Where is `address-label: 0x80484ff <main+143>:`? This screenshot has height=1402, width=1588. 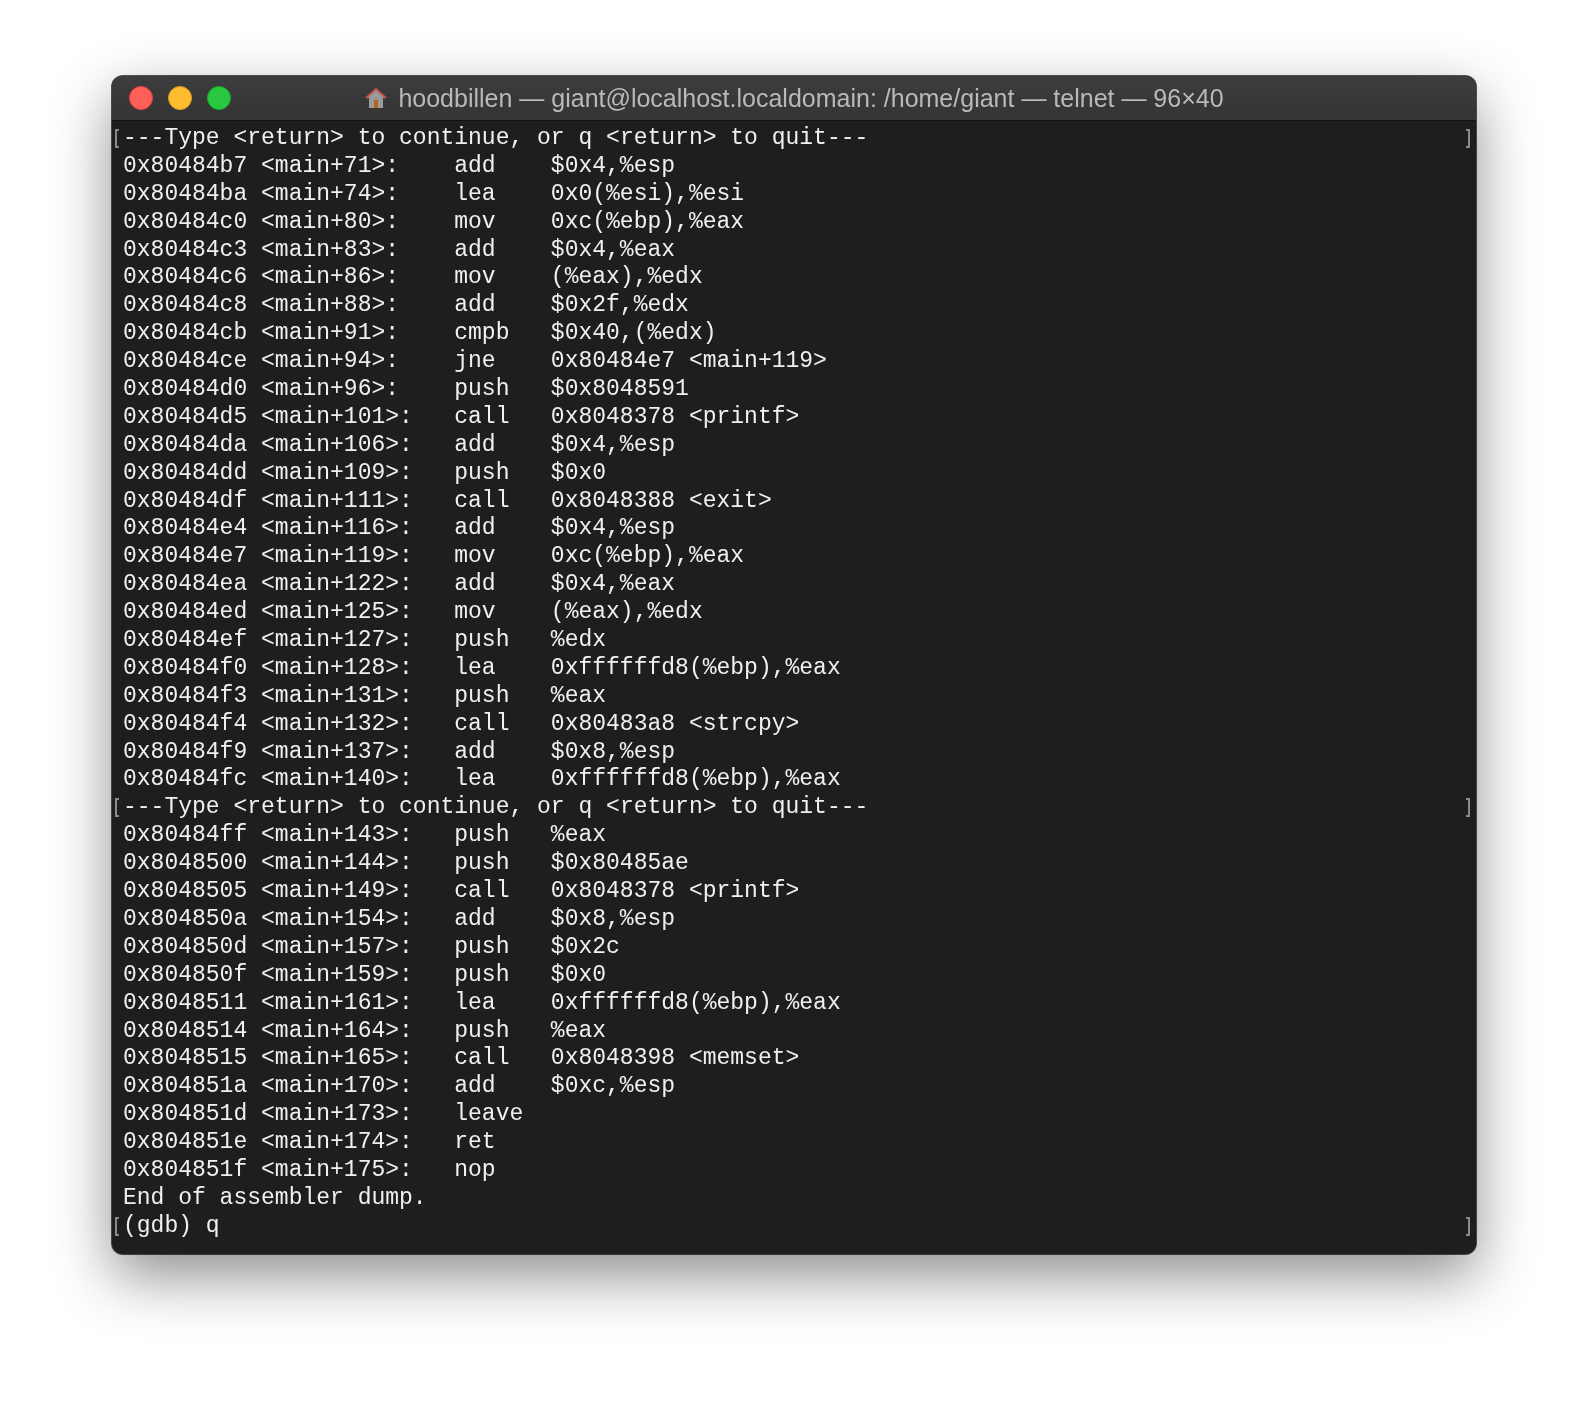
address-label: 0x80484ff <main+143>: is located at coordinates (268, 836).